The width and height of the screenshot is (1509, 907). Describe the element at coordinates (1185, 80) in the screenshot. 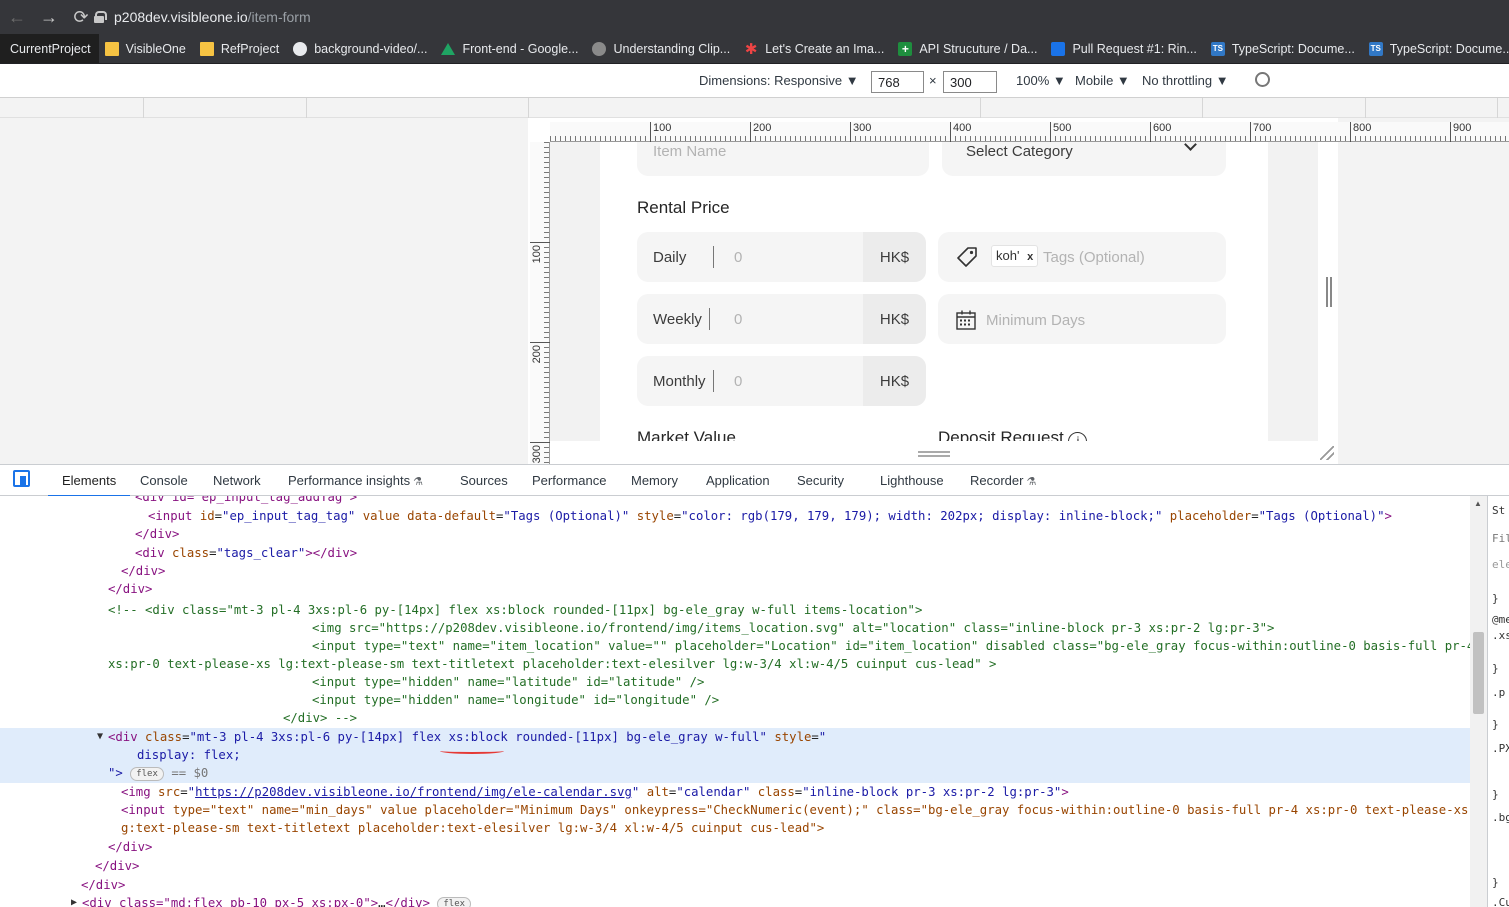

I see `throttling-select: No throttling ▼` at that location.